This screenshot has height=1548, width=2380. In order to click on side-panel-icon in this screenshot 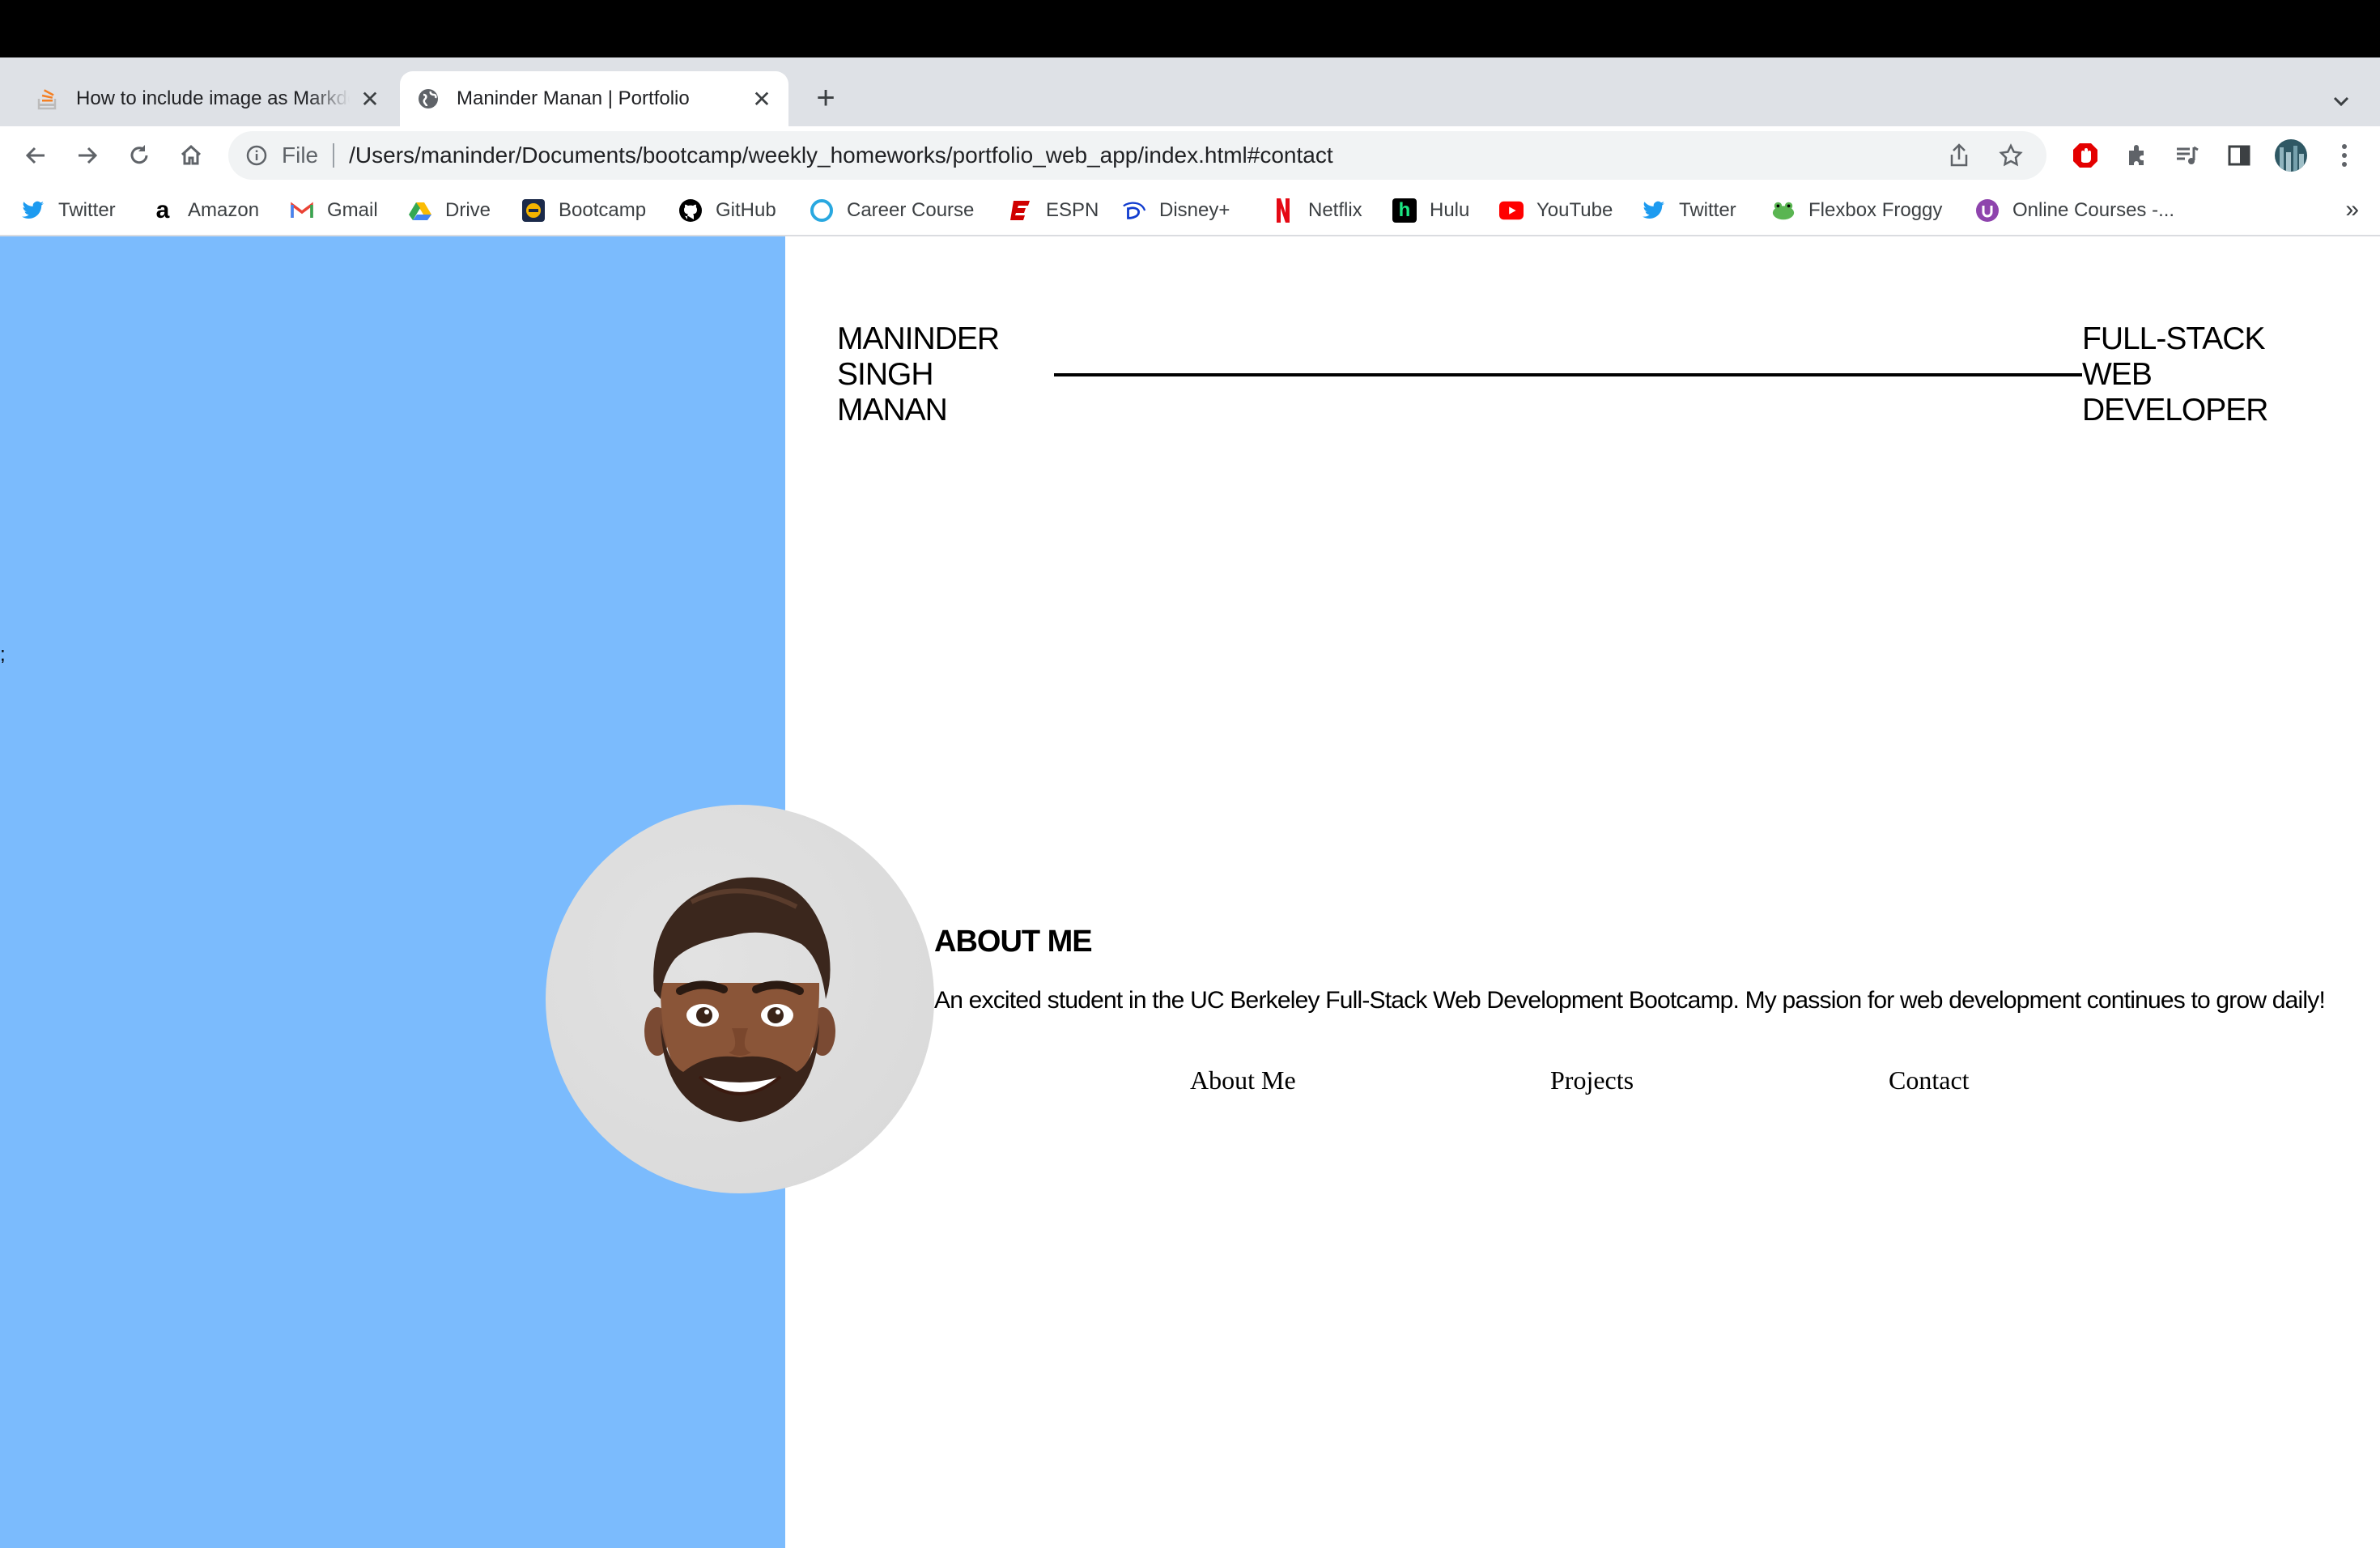, I will do `click(2239, 156)`.